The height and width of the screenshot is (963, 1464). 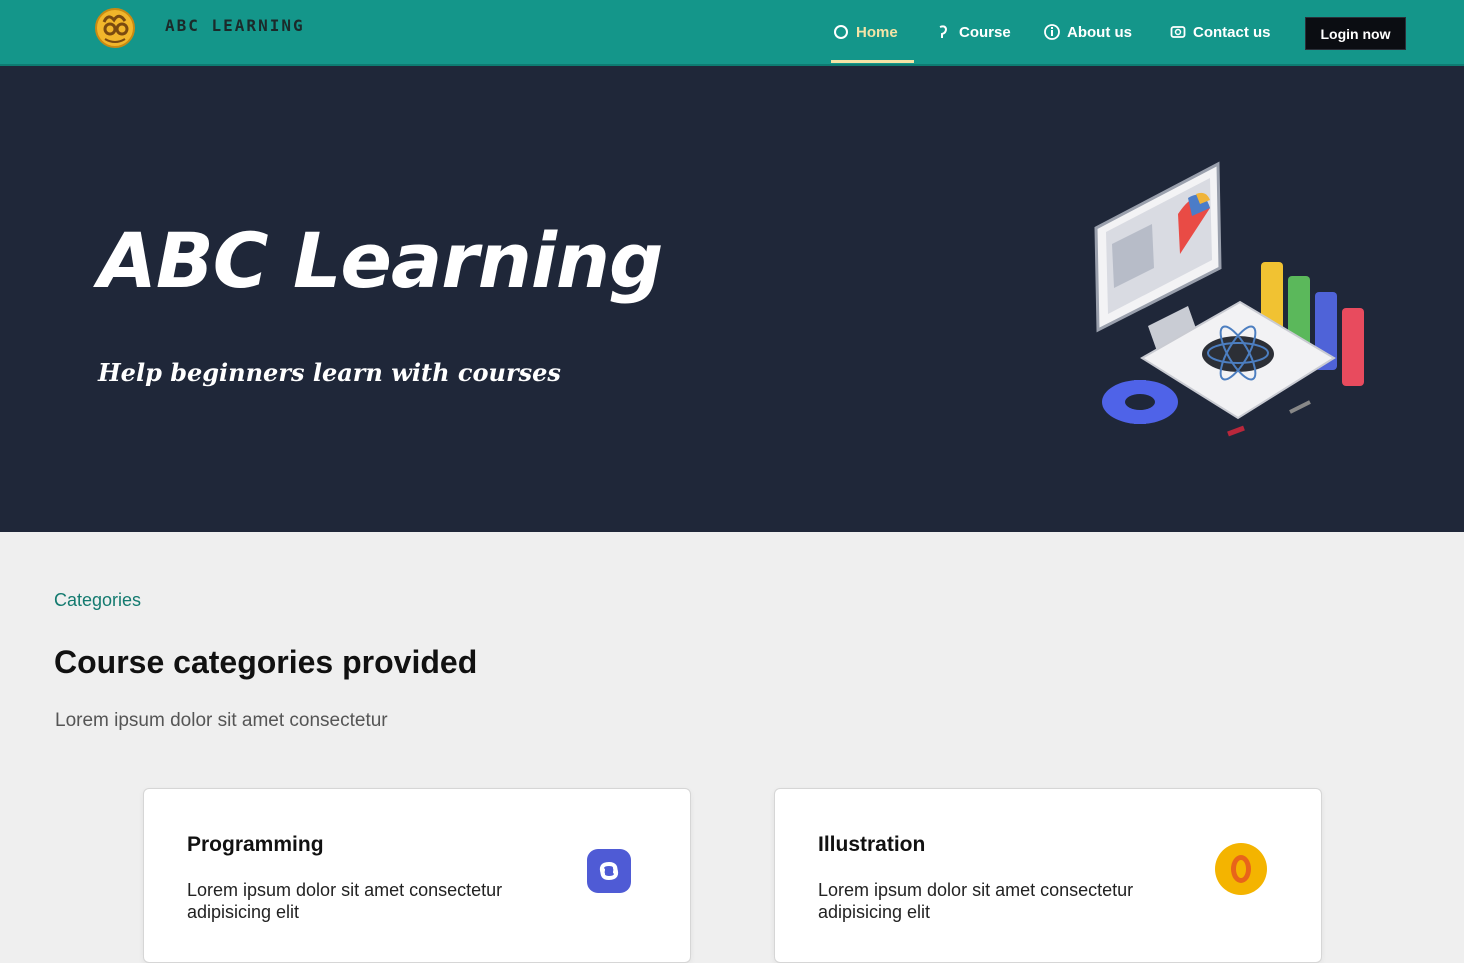 I want to click on nav-item-course: Course, so click(x=973, y=32).